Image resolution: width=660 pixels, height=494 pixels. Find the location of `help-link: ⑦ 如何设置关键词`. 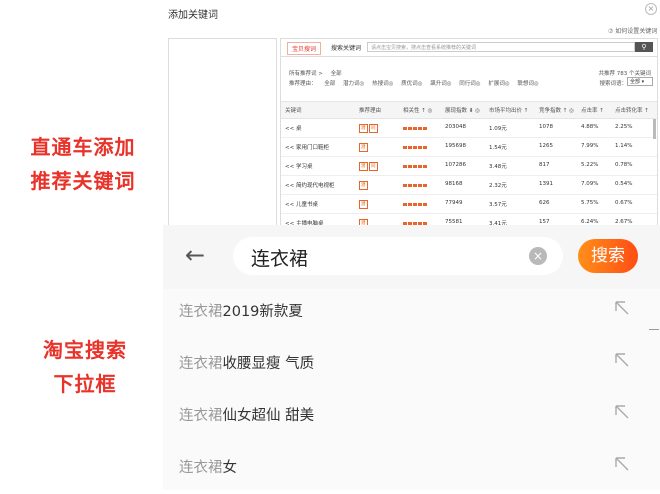

help-link: ⑦ 如何设置关键词 is located at coordinates (632, 30).